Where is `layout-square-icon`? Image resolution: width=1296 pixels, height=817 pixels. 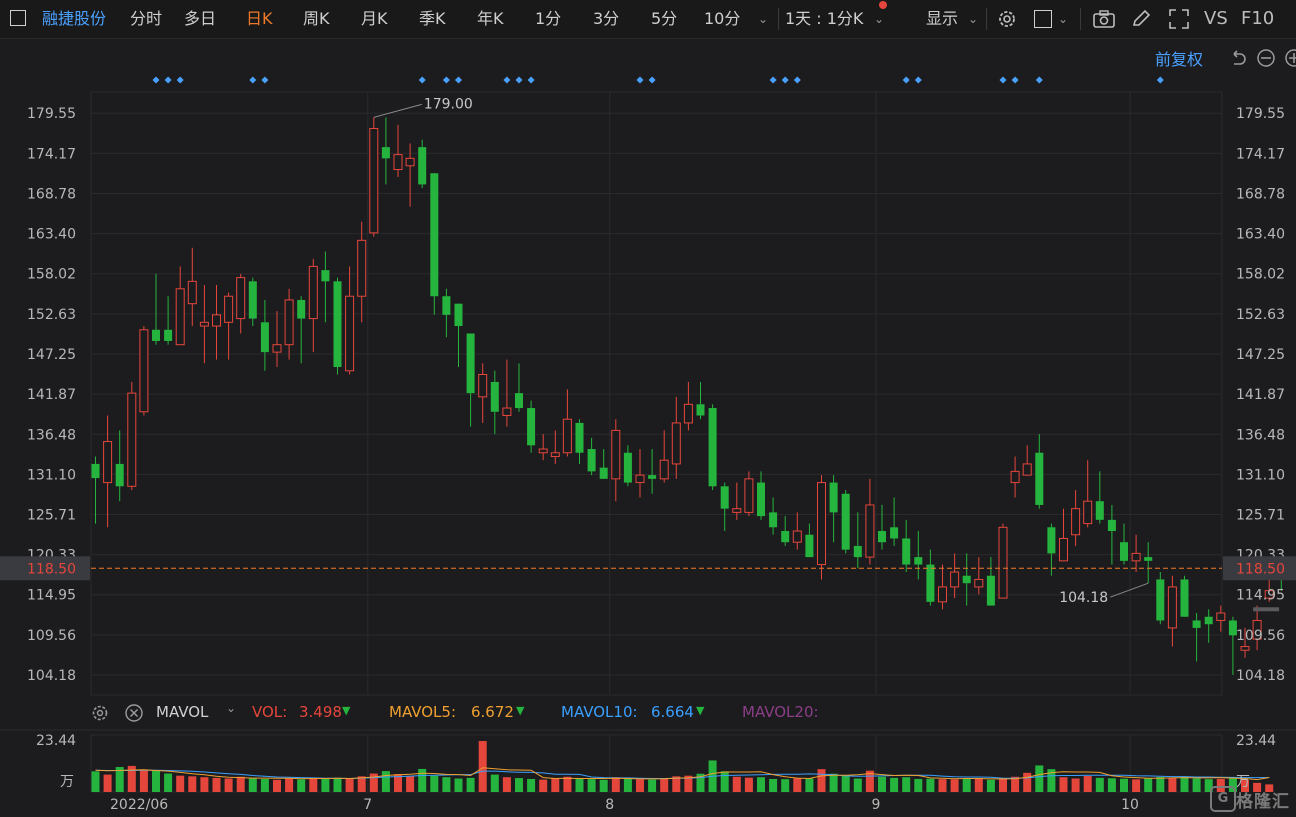 layout-square-icon is located at coordinates (1043, 19).